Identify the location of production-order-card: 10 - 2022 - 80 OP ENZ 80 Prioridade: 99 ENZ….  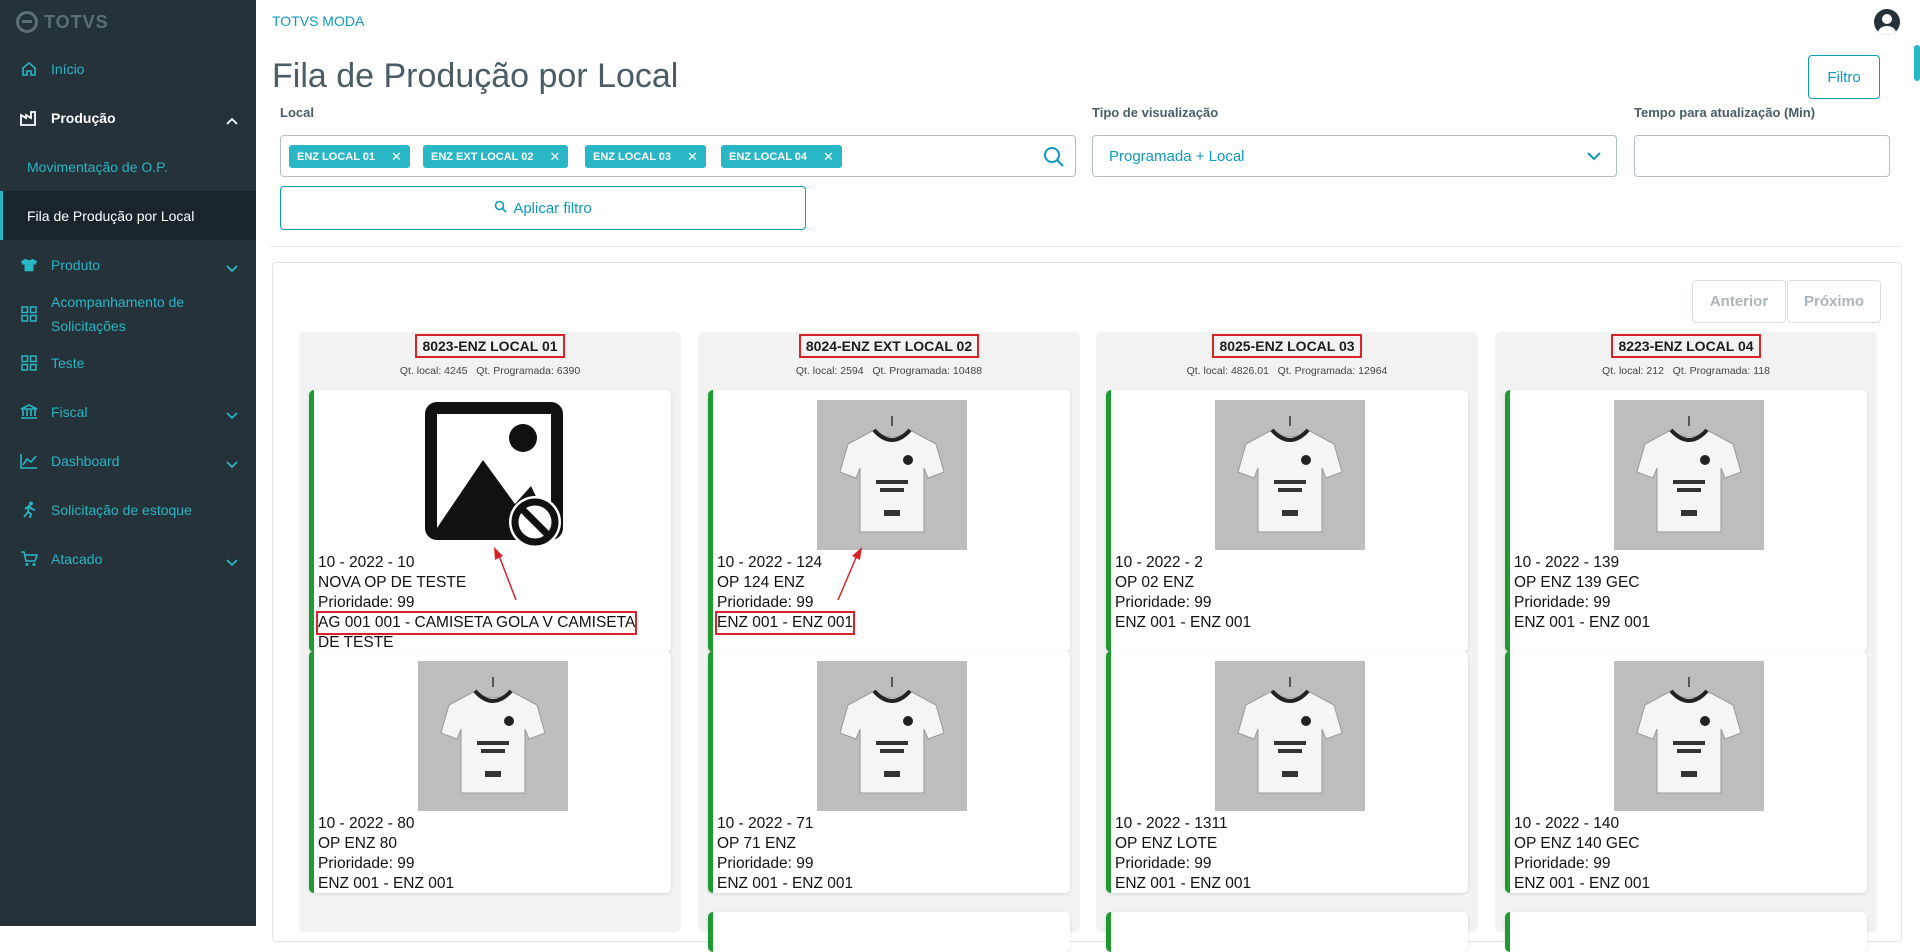
(490, 772).